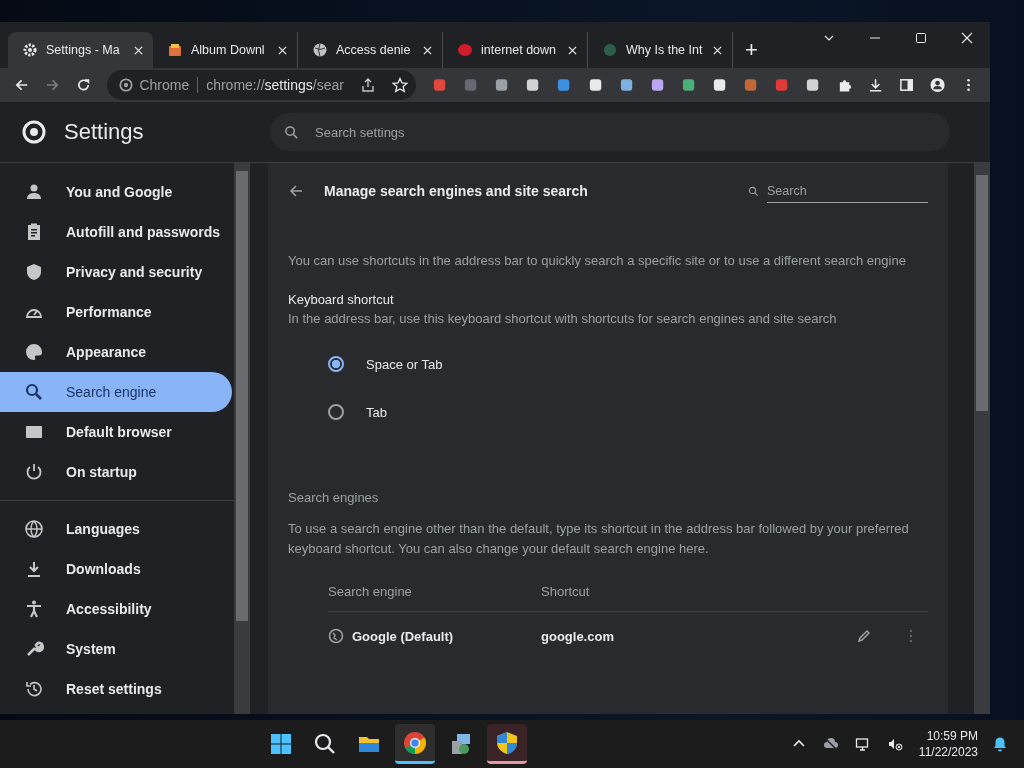  Describe the element at coordinates (116, 192) in the screenshot. I see `sidebar-item: You and Google` at that location.